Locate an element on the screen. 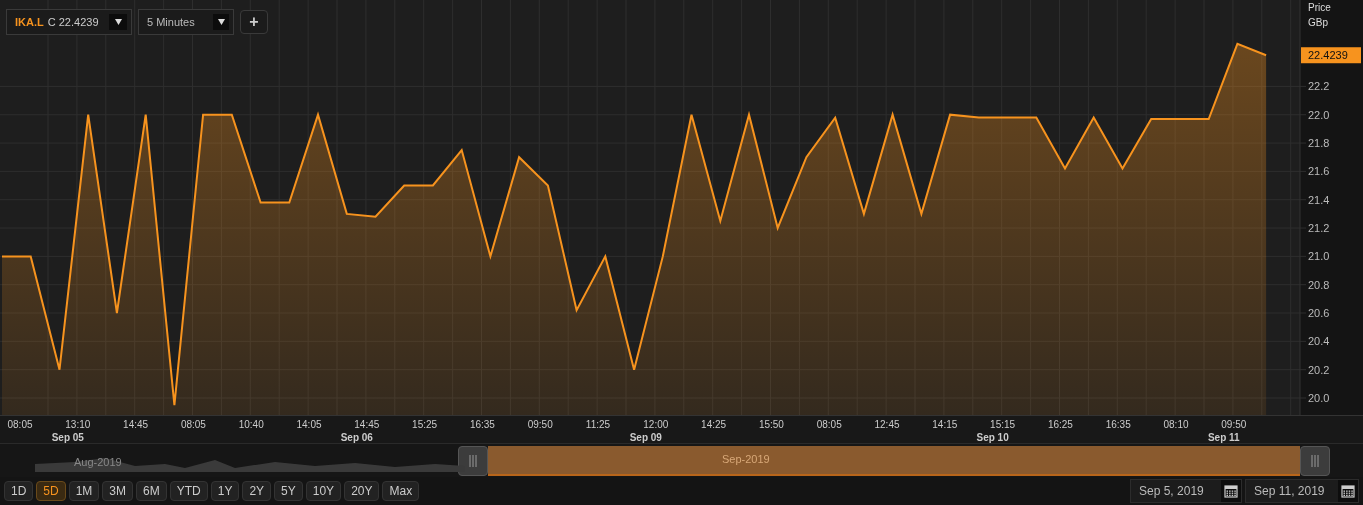 The image size is (1363, 505). range-button: 10Y is located at coordinates (323, 491).